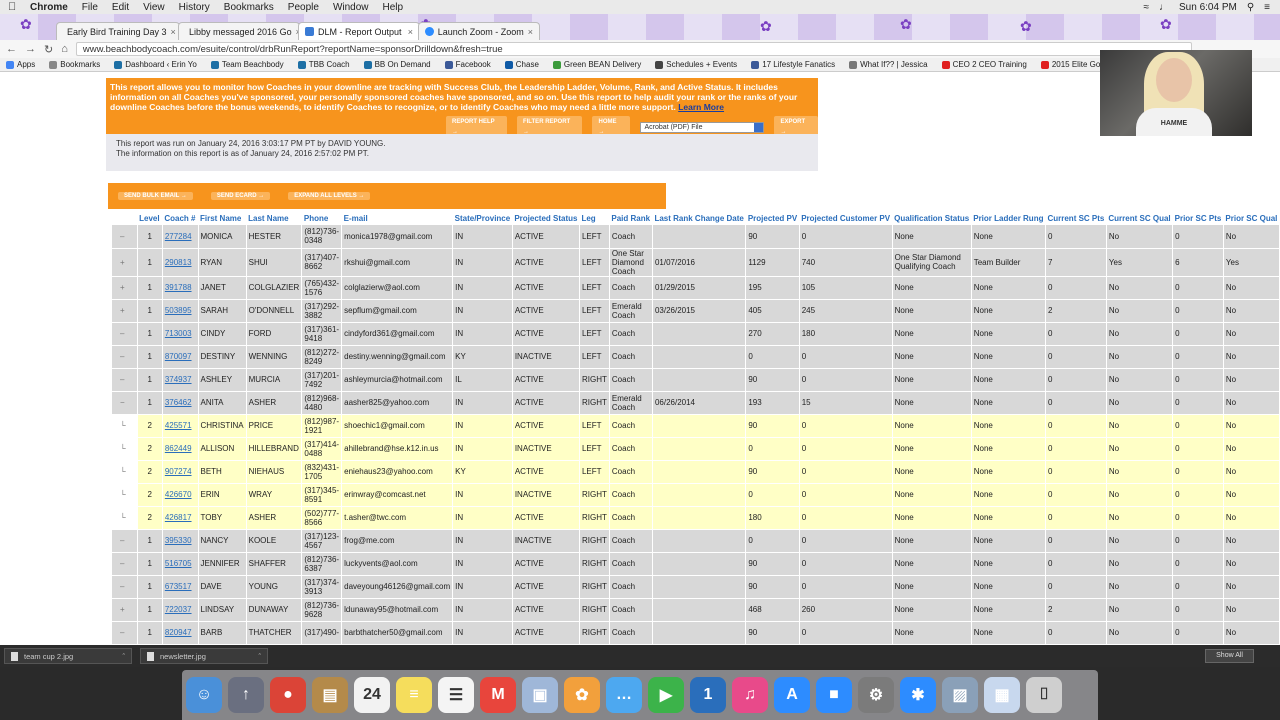 This screenshot has height=720, width=1280. What do you see at coordinates (498, 695) in the screenshot?
I see `gmail-icon: M` at bounding box center [498, 695].